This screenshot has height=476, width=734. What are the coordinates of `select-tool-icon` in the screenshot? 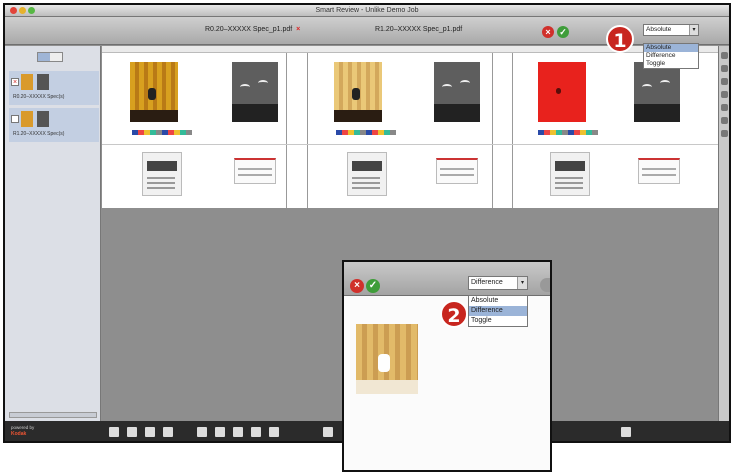 It's located at (724, 81).